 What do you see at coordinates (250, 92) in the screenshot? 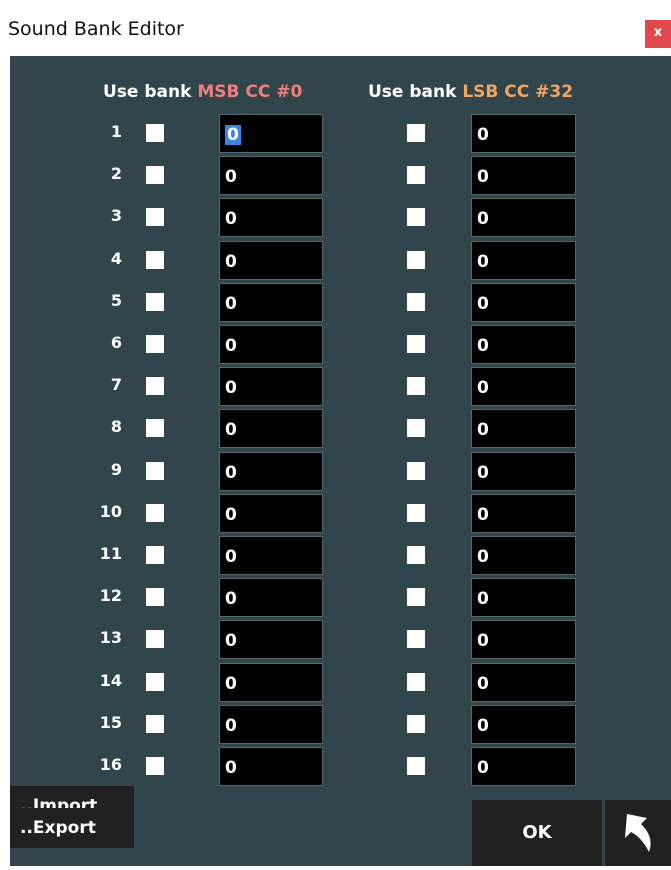
I see `msb-cc-label: MSB CC #0` at bounding box center [250, 92].